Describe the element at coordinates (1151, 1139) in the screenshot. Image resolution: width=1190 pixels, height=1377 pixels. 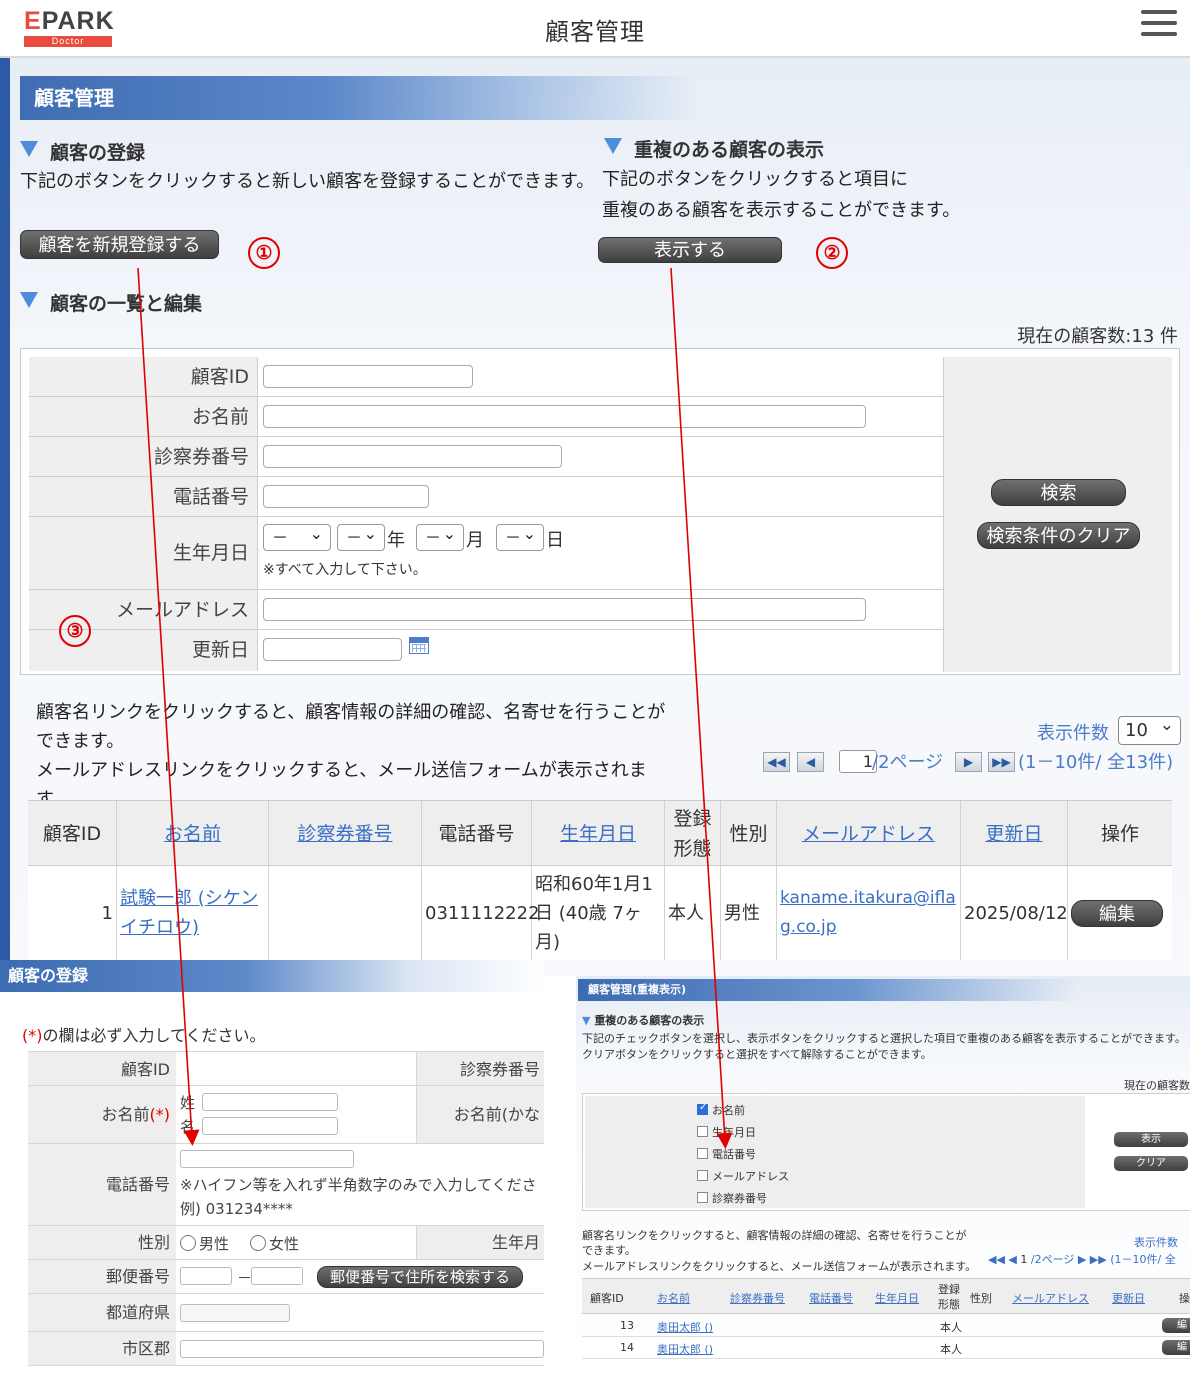
I see `dup-show-button: 表示` at that location.